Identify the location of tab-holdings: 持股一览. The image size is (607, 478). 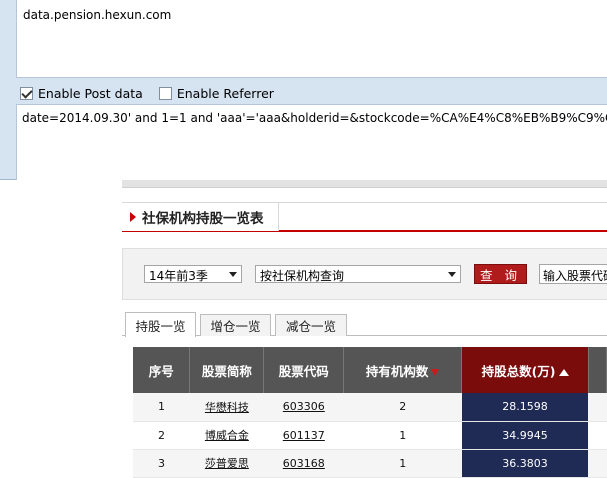
(160, 324).